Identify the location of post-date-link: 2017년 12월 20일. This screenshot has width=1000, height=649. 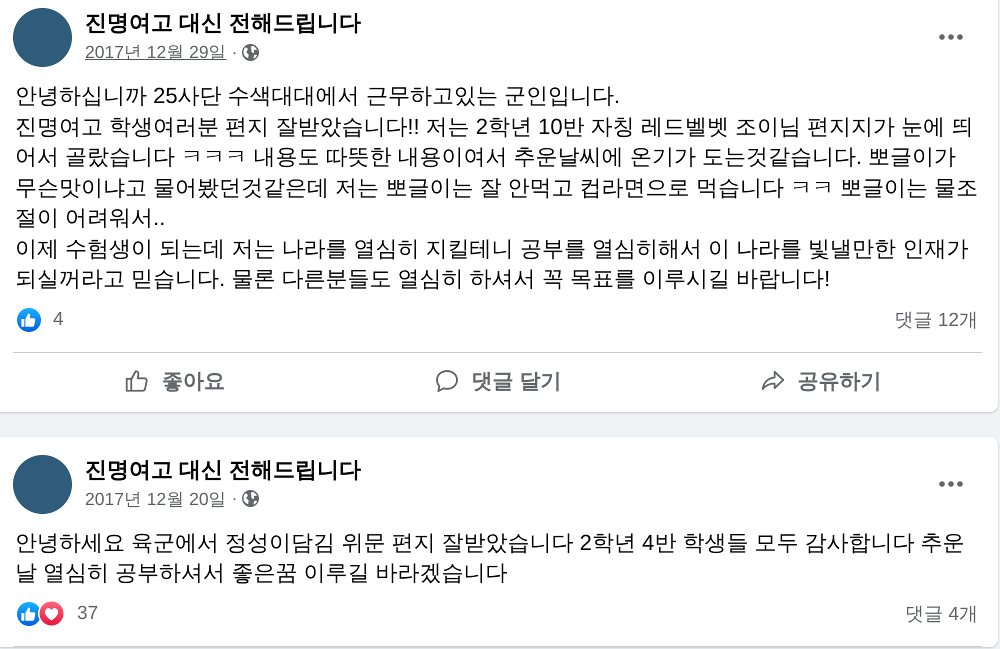
(156, 498).